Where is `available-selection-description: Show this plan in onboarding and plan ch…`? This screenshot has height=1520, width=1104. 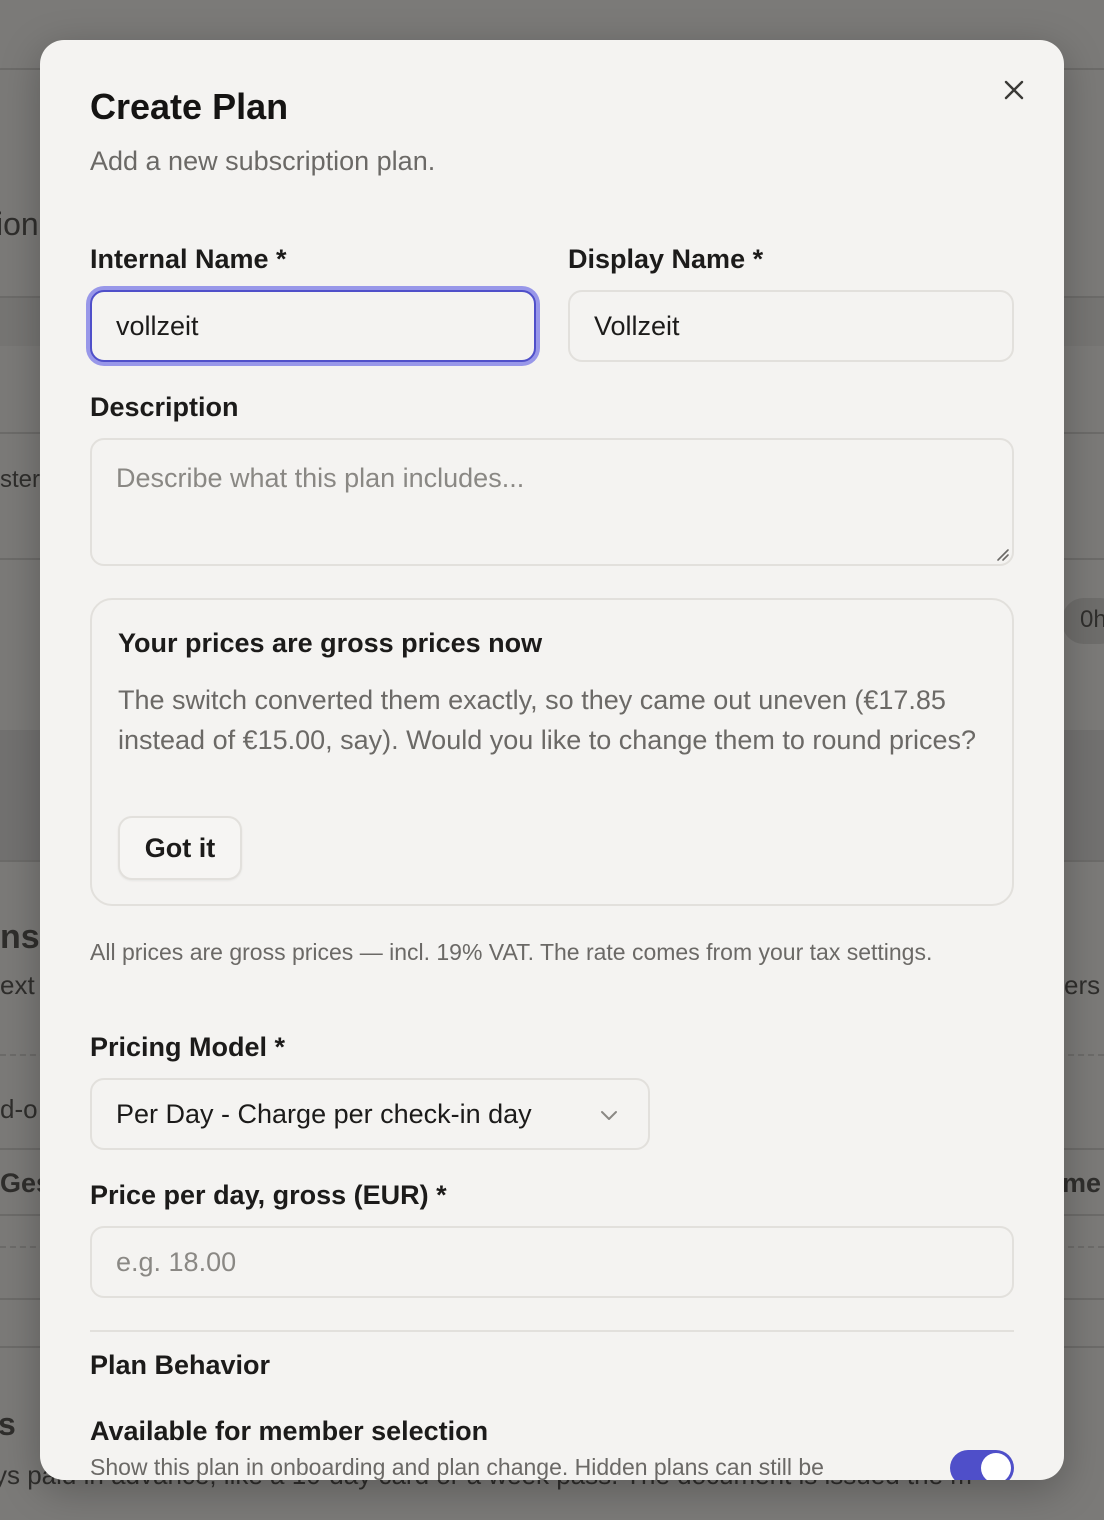 available-selection-description: Show this plan in onboarding and plan ch… is located at coordinates (457, 1467).